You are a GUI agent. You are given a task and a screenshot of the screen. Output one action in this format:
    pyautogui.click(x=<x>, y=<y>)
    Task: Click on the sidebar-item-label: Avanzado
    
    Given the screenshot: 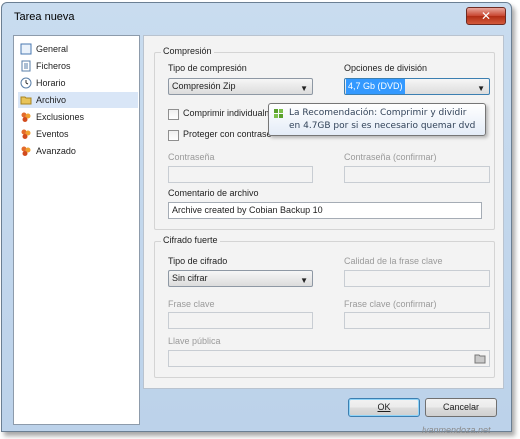 What is the action you would take?
    pyautogui.click(x=56, y=151)
    